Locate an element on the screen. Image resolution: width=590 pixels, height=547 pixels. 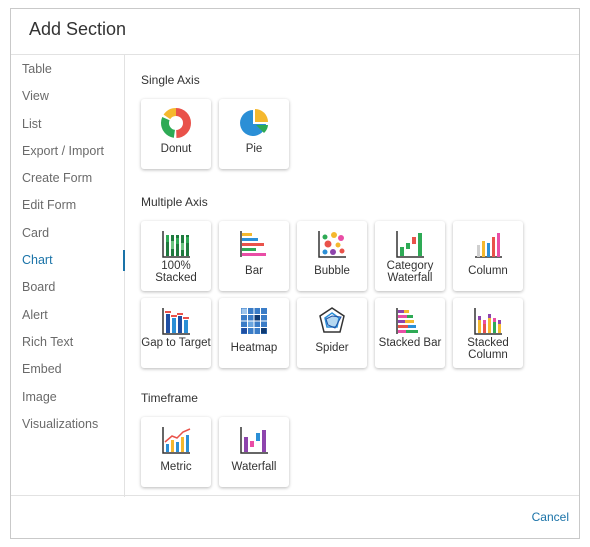
pie-tile: Pie is located at coordinates (254, 134).